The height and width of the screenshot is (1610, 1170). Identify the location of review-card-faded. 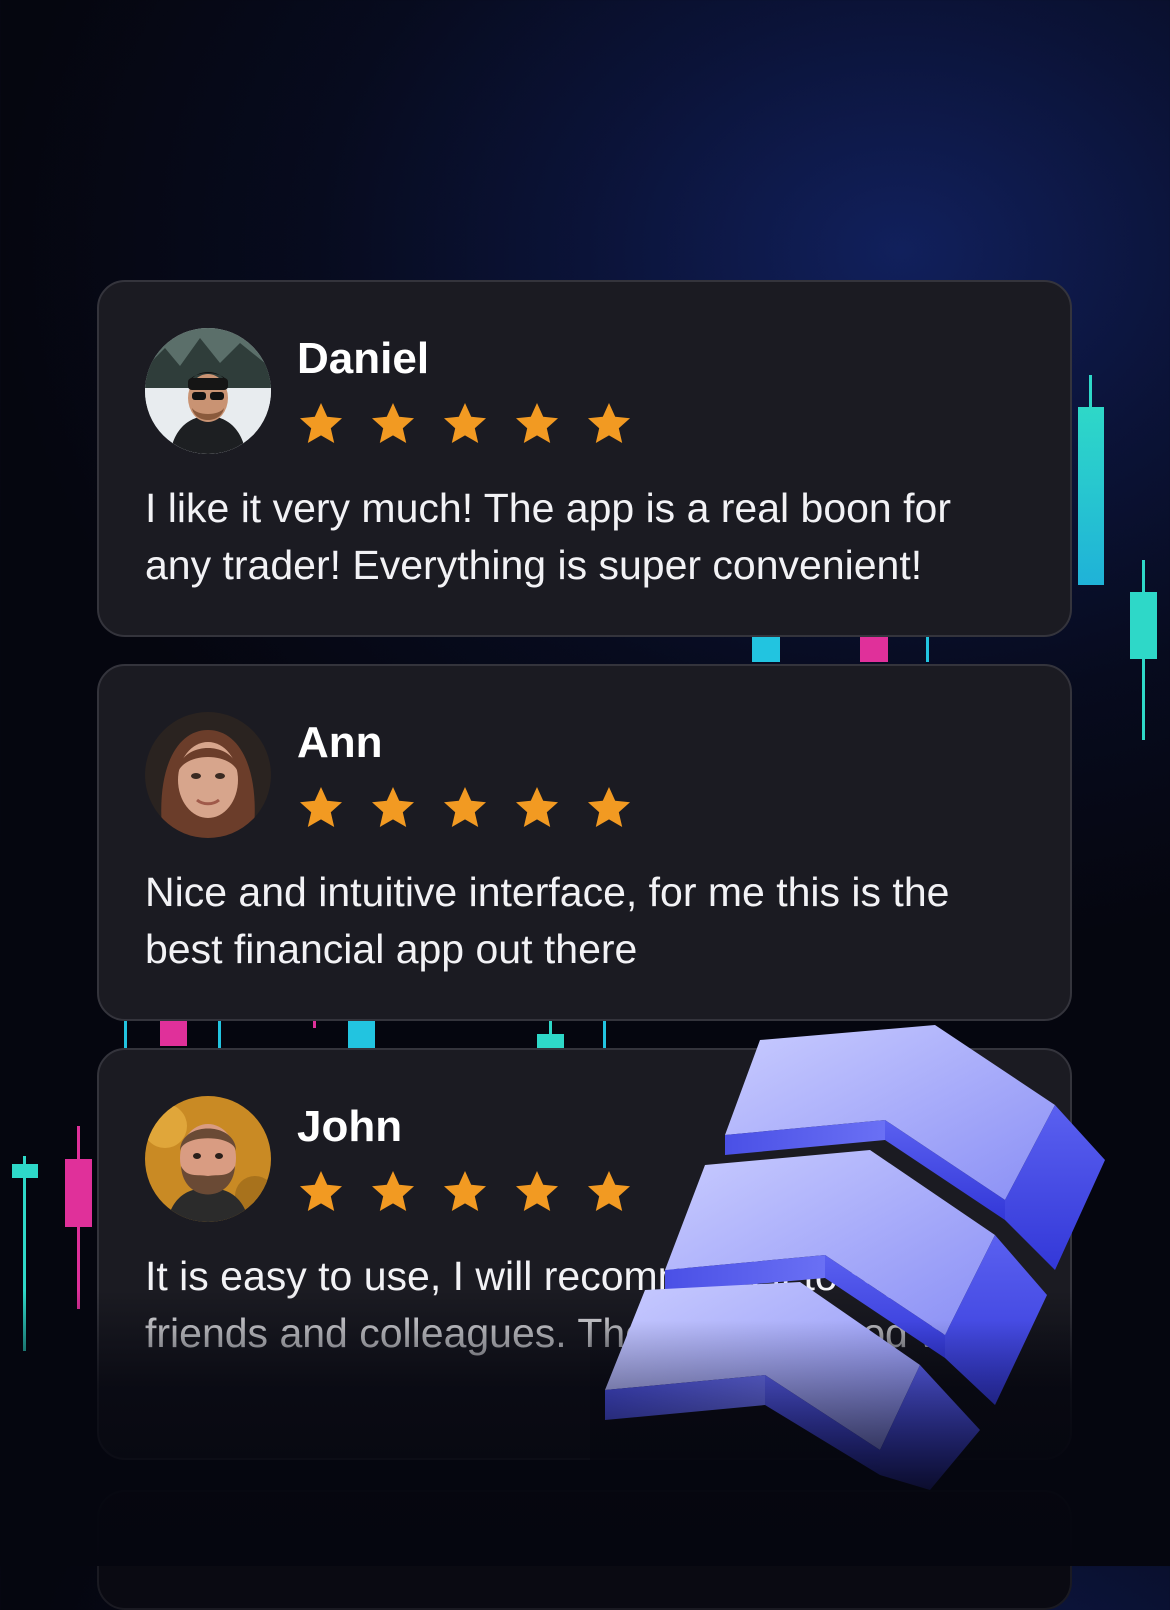
(584, 1550).